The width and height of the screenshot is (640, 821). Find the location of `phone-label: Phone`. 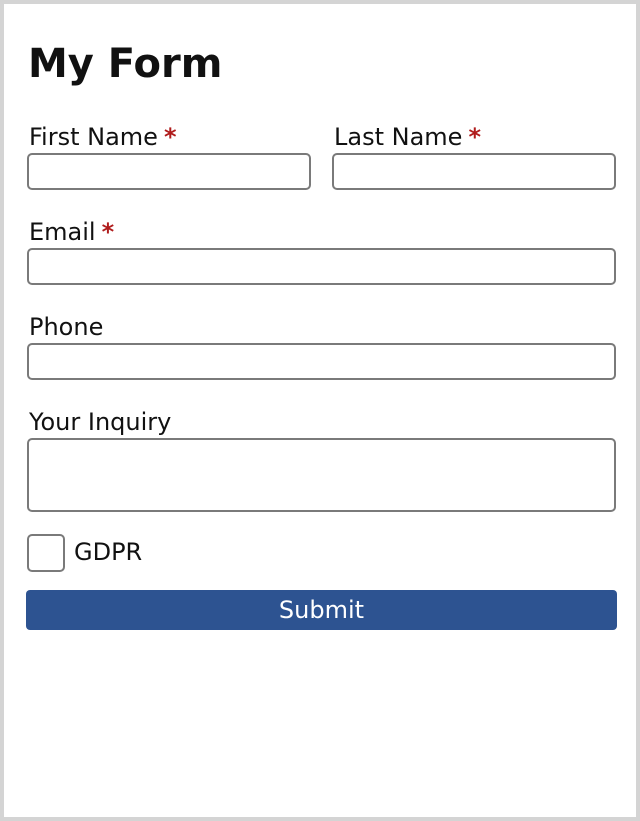

phone-label: Phone is located at coordinates (66, 327).